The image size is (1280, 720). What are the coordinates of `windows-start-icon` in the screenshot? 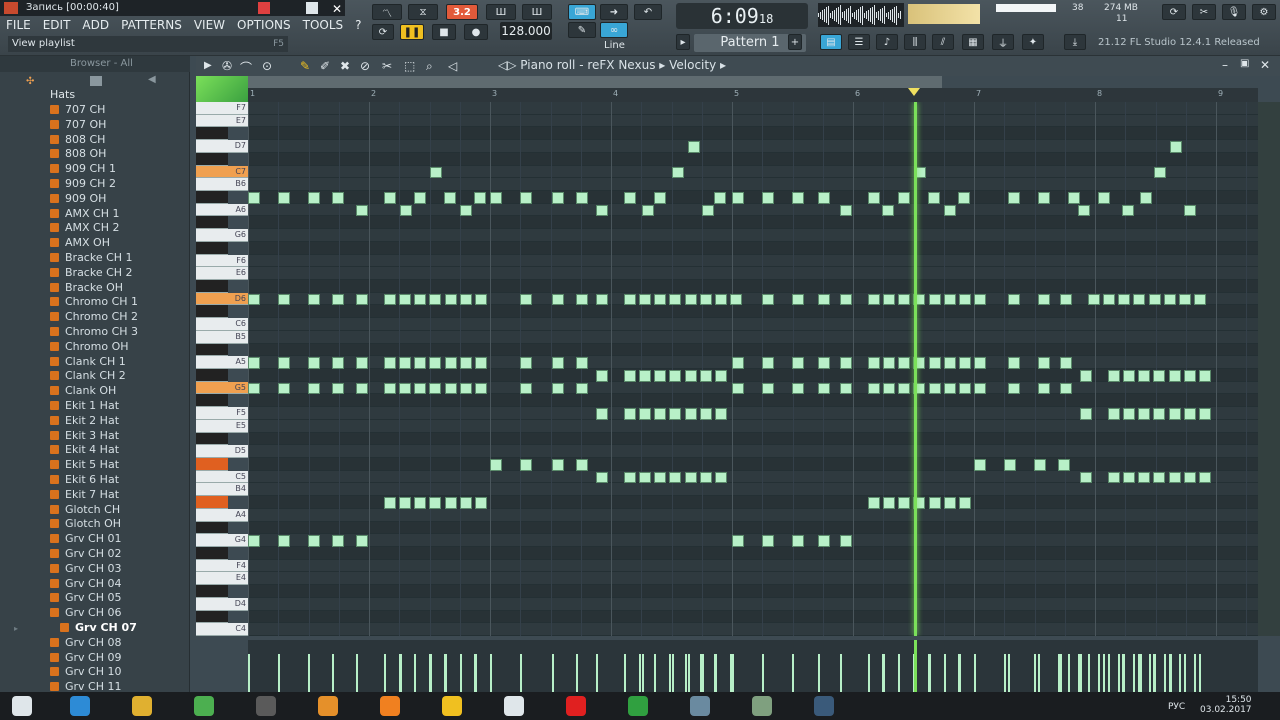 It's located at (22, 706).